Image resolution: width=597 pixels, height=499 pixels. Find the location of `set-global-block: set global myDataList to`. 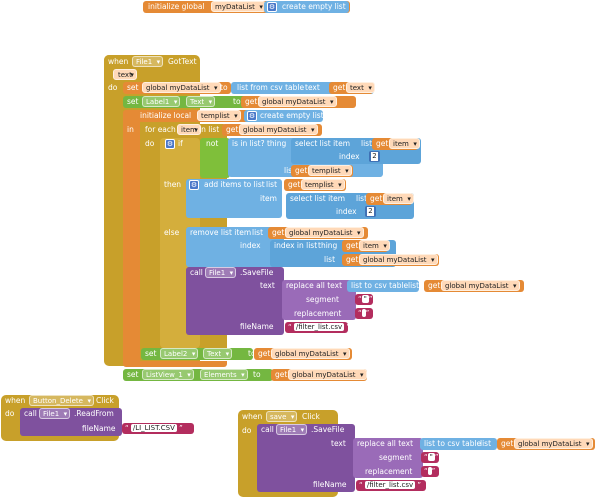

set-global-block: set global myDataList to is located at coordinates (177, 88).